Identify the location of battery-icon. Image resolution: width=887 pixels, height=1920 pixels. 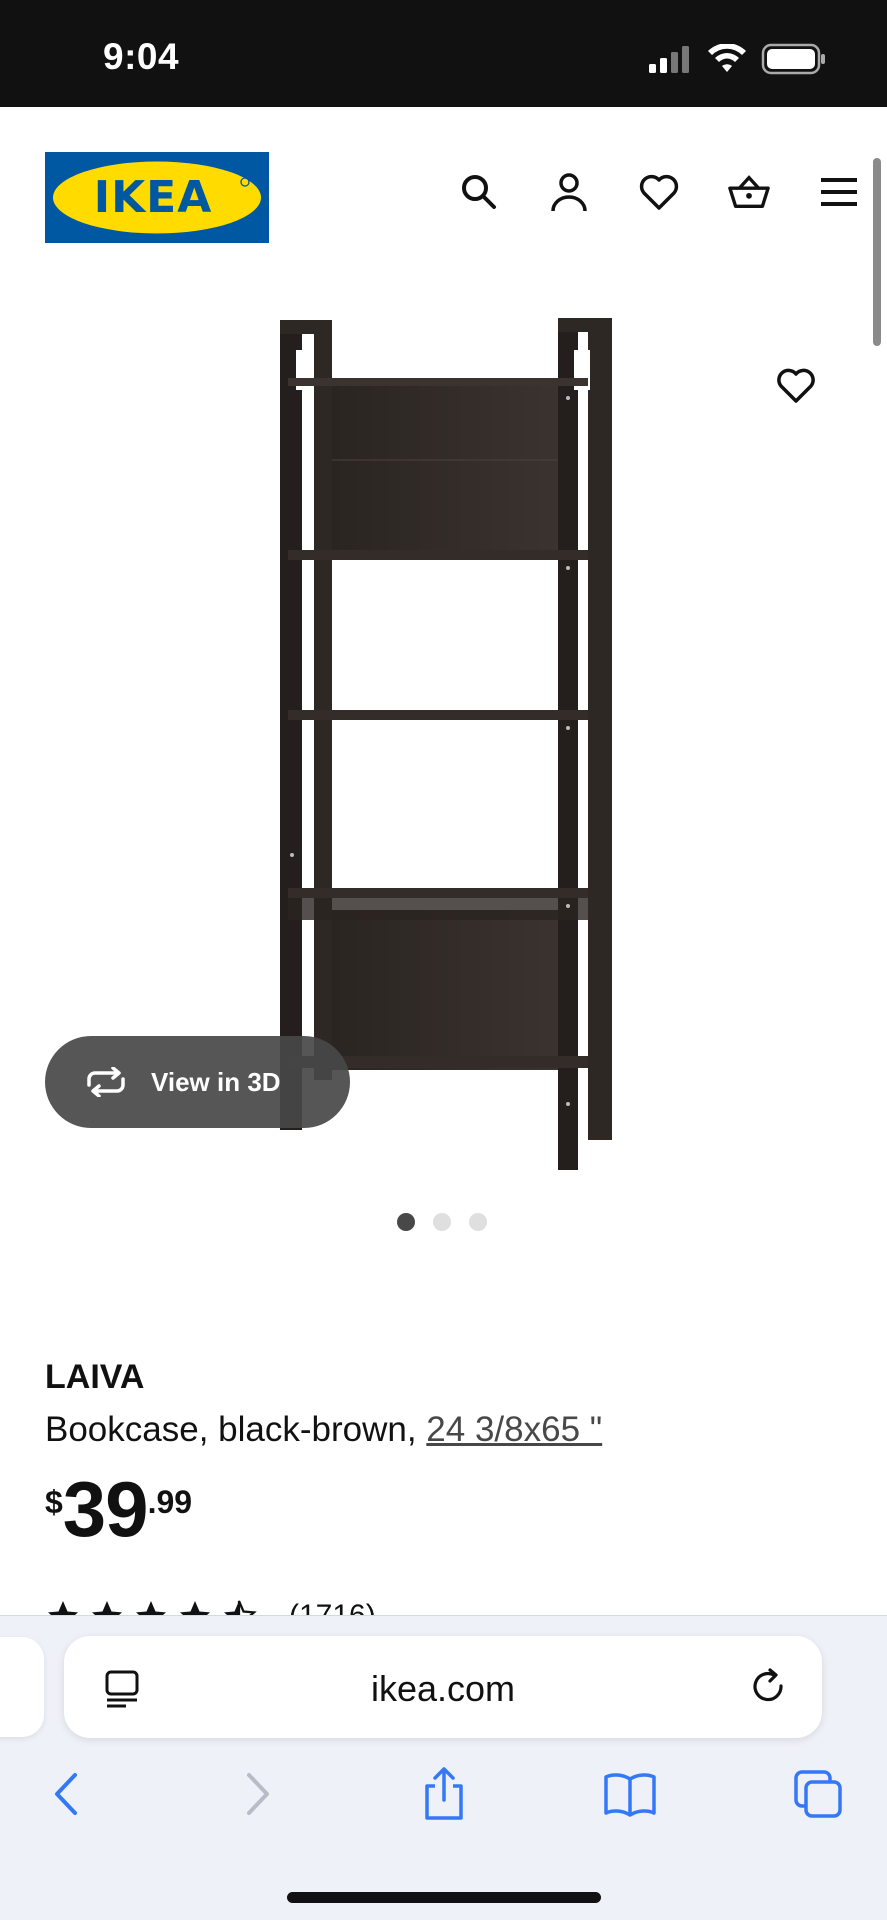
(793, 59).